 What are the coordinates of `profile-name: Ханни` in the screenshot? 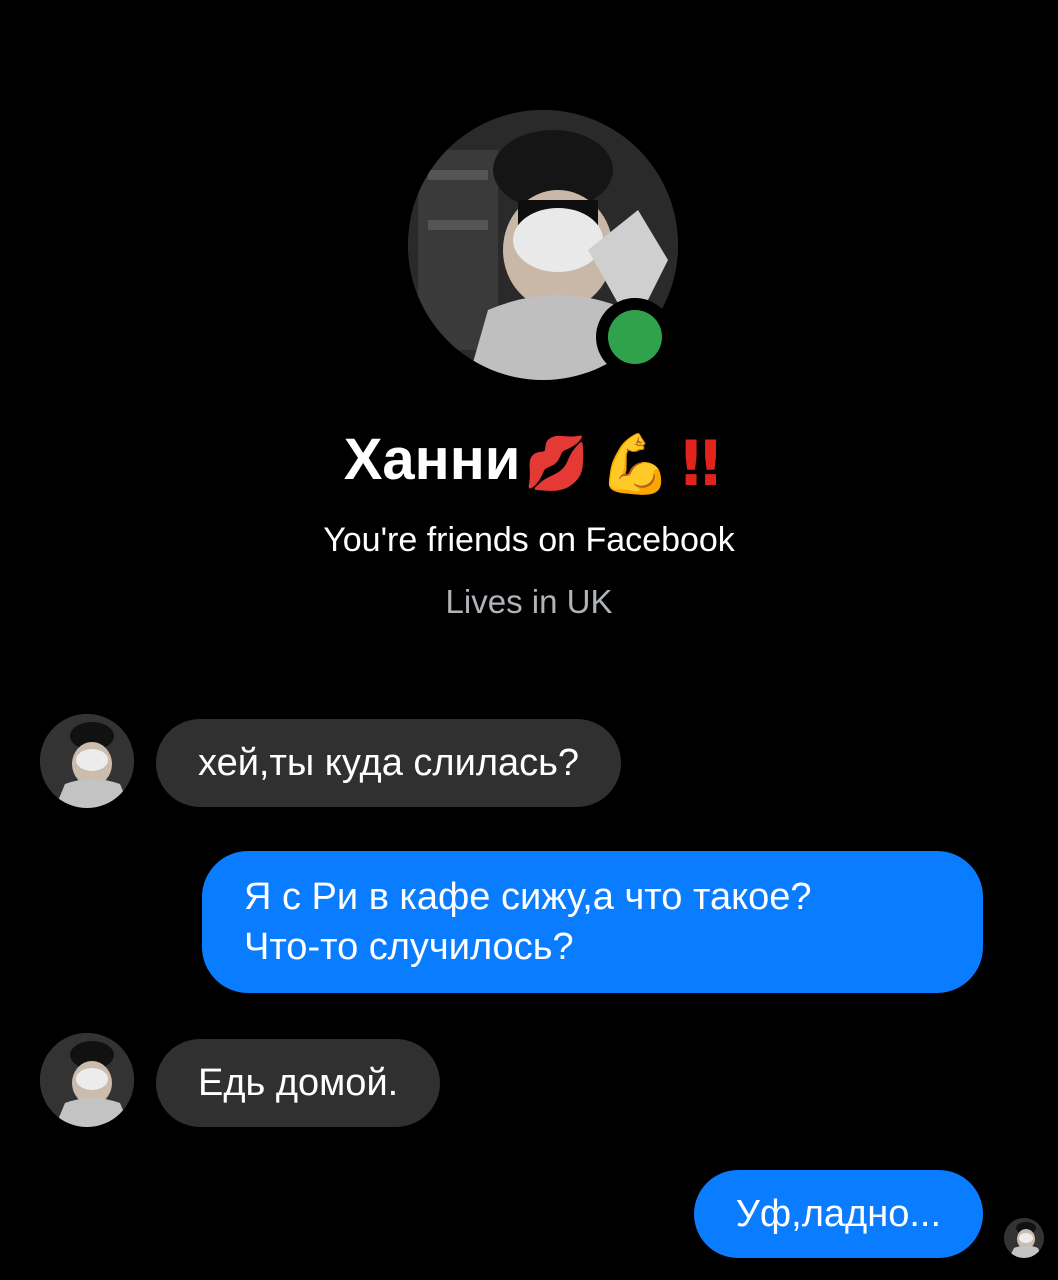 It's located at (432, 459).